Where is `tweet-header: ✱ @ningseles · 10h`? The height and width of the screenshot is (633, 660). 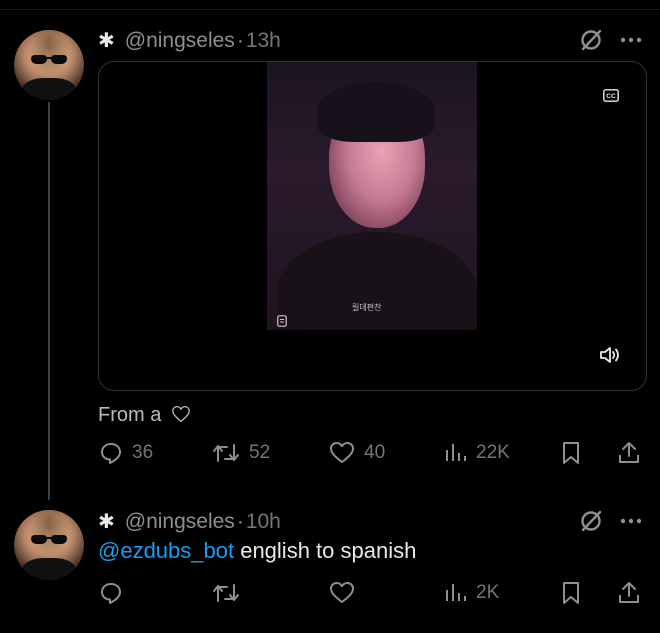 tweet-header: ✱ @ningseles · 10h is located at coordinates (189, 521).